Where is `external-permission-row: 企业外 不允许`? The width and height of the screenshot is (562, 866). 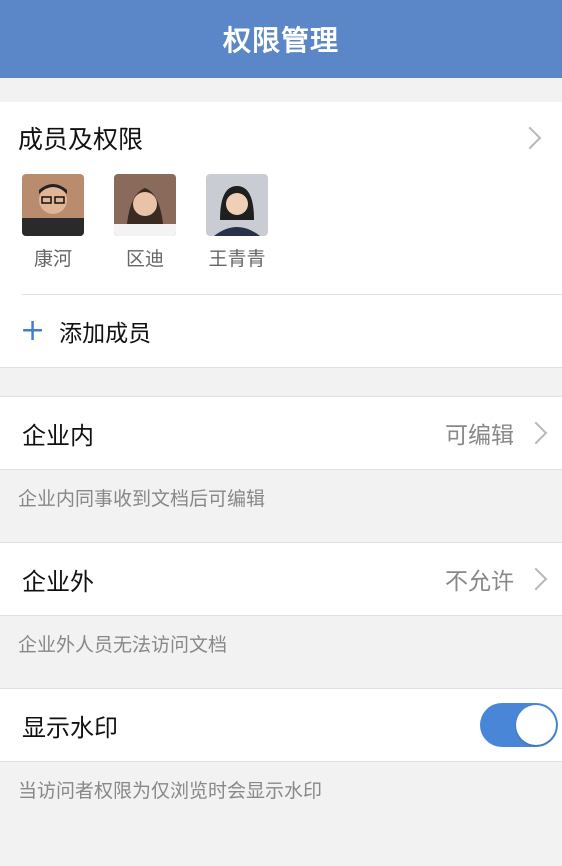
external-permission-row: 企业外 不允许 is located at coordinates (281, 579).